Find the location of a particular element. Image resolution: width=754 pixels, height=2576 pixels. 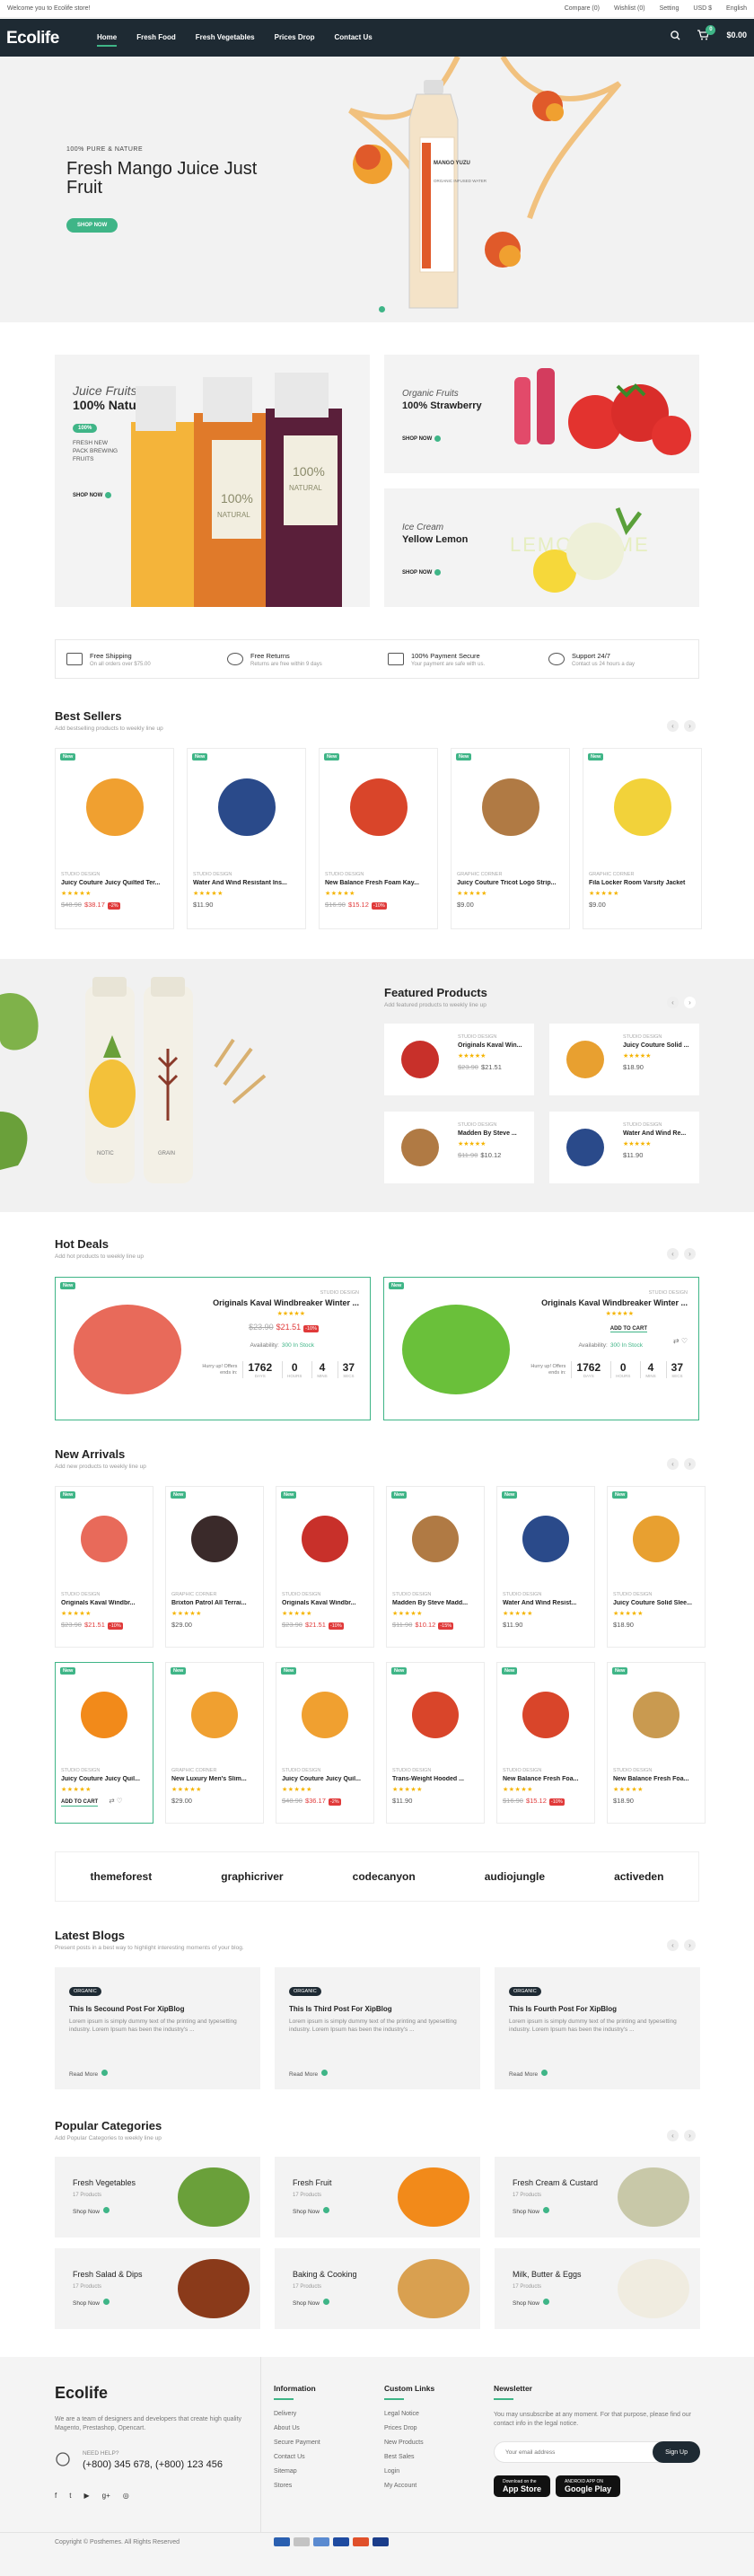

footer-link: Login is located at coordinates (409, 2472).